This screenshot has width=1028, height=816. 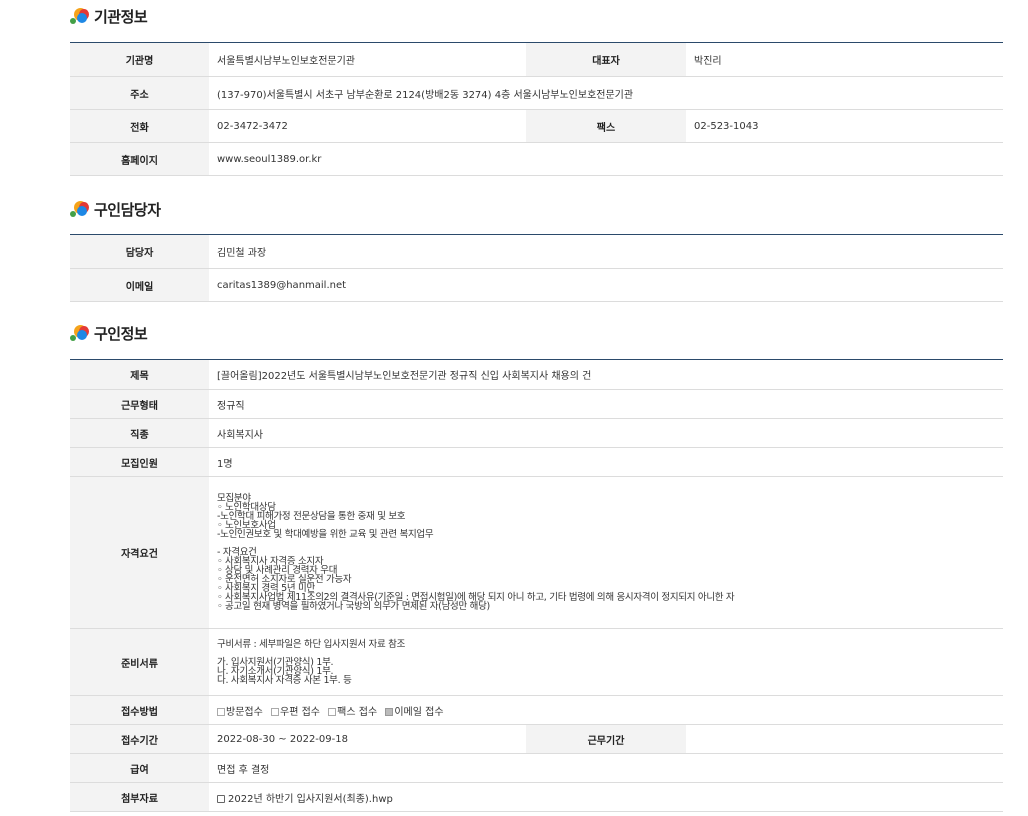 What do you see at coordinates (139, 93) in the screenshot?
I see `org-addr-label: 주소` at bounding box center [139, 93].